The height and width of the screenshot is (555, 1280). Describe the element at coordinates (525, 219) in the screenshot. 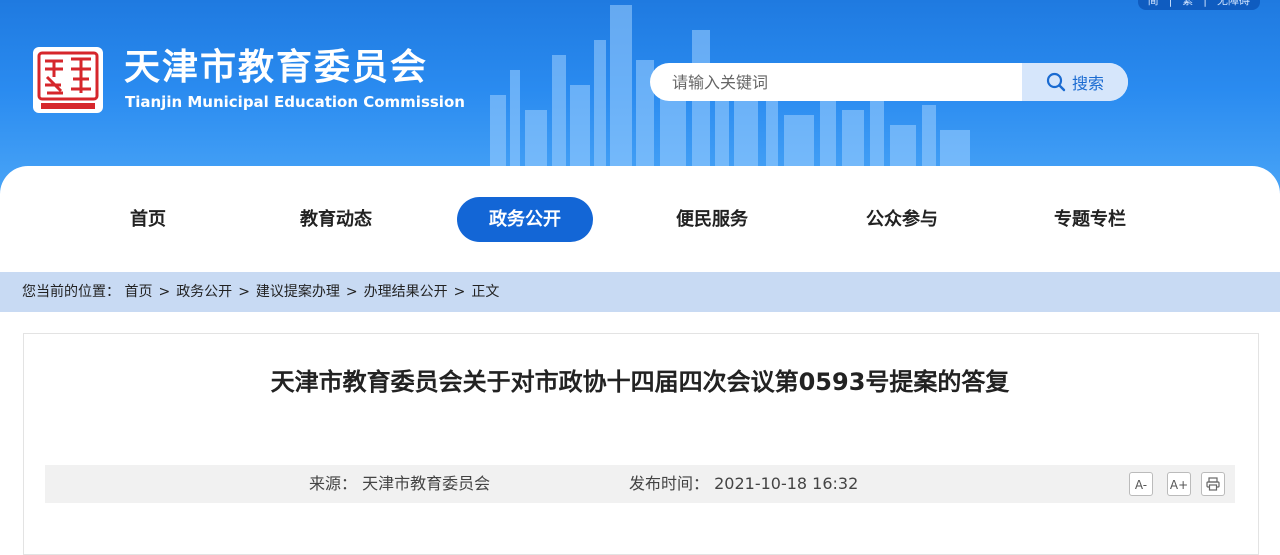

I see `nav-item-government-affairs: 政务公开` at that location.